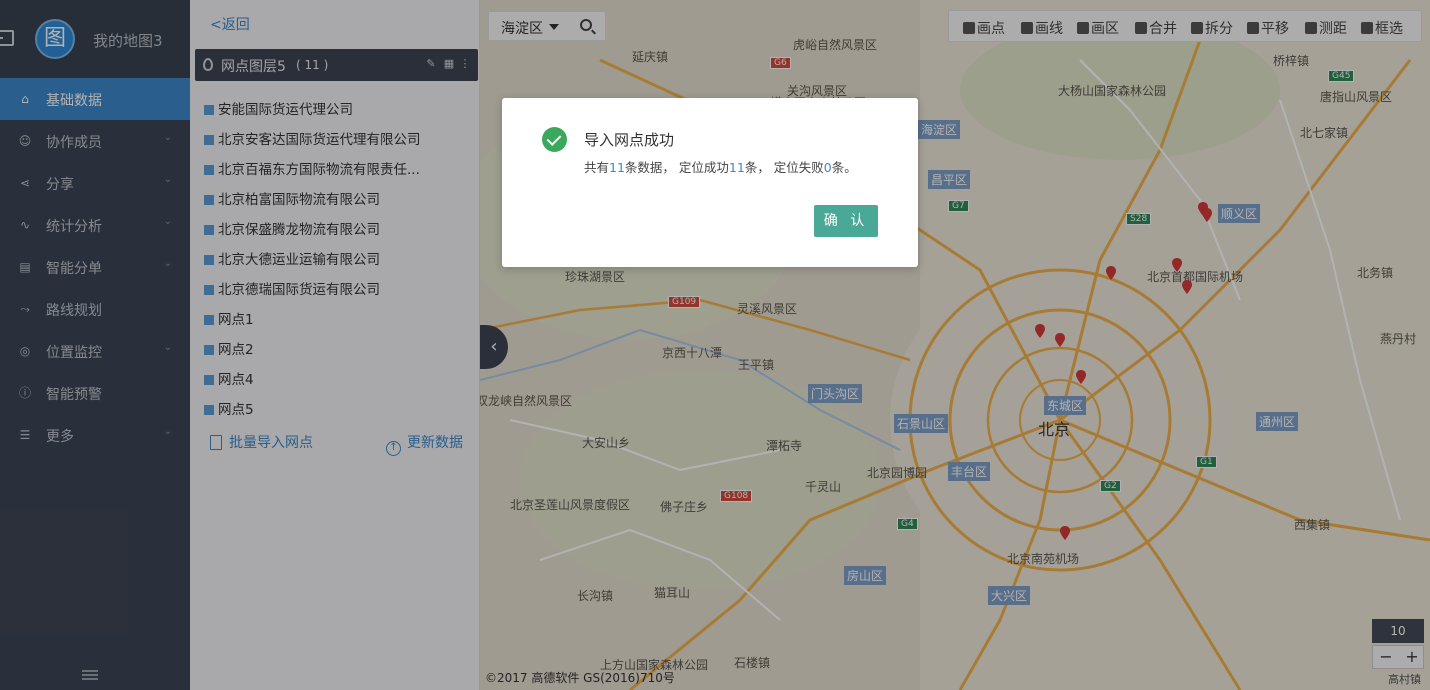 The image size is (1430, 690). I want to click on confirm-button: 确 认, so click(846, 221).